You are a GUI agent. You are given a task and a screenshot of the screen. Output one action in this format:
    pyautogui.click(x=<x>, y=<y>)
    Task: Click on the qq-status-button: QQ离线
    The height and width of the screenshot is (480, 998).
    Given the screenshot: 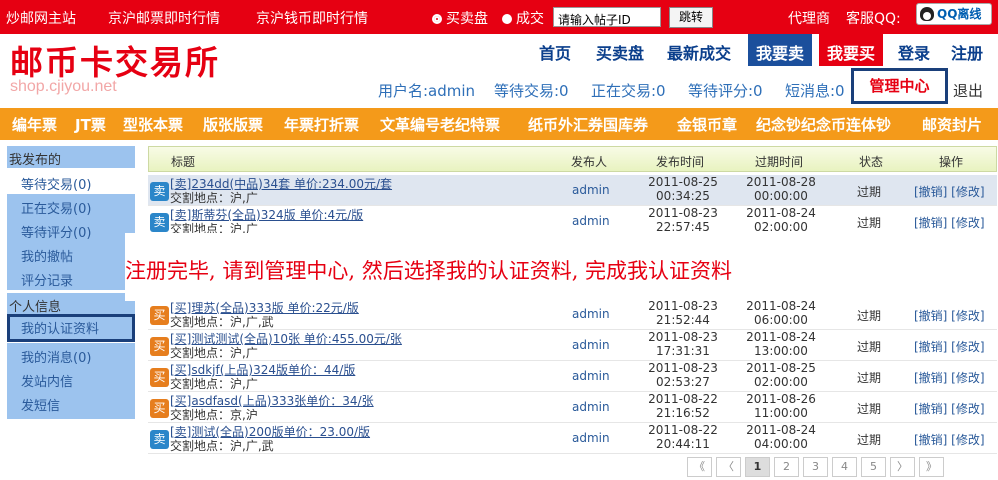 What is the action you would take?
    pyautogui.click(x=954, y=14)
    